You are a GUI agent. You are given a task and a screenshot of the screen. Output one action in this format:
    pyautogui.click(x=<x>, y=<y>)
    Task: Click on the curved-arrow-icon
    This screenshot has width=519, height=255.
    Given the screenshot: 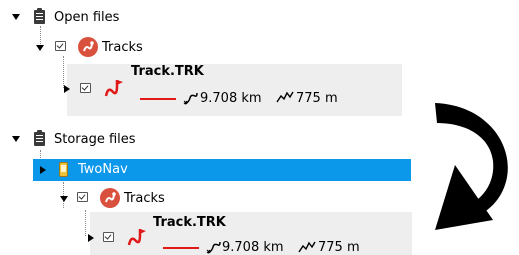 What is the action you would take?
    pyautogui.click(x=471, y=166)
    